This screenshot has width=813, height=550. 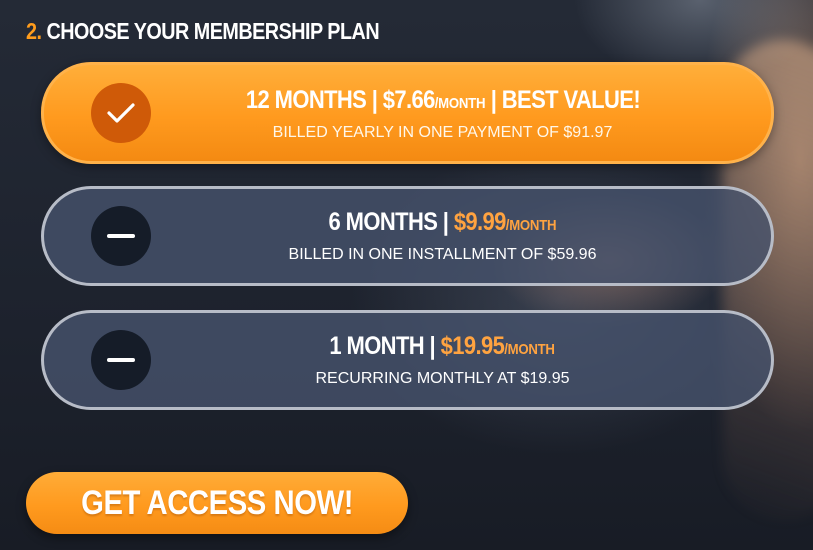 I want to click on plan-tag: BEST VALUE!, so click(x=570, y=100).